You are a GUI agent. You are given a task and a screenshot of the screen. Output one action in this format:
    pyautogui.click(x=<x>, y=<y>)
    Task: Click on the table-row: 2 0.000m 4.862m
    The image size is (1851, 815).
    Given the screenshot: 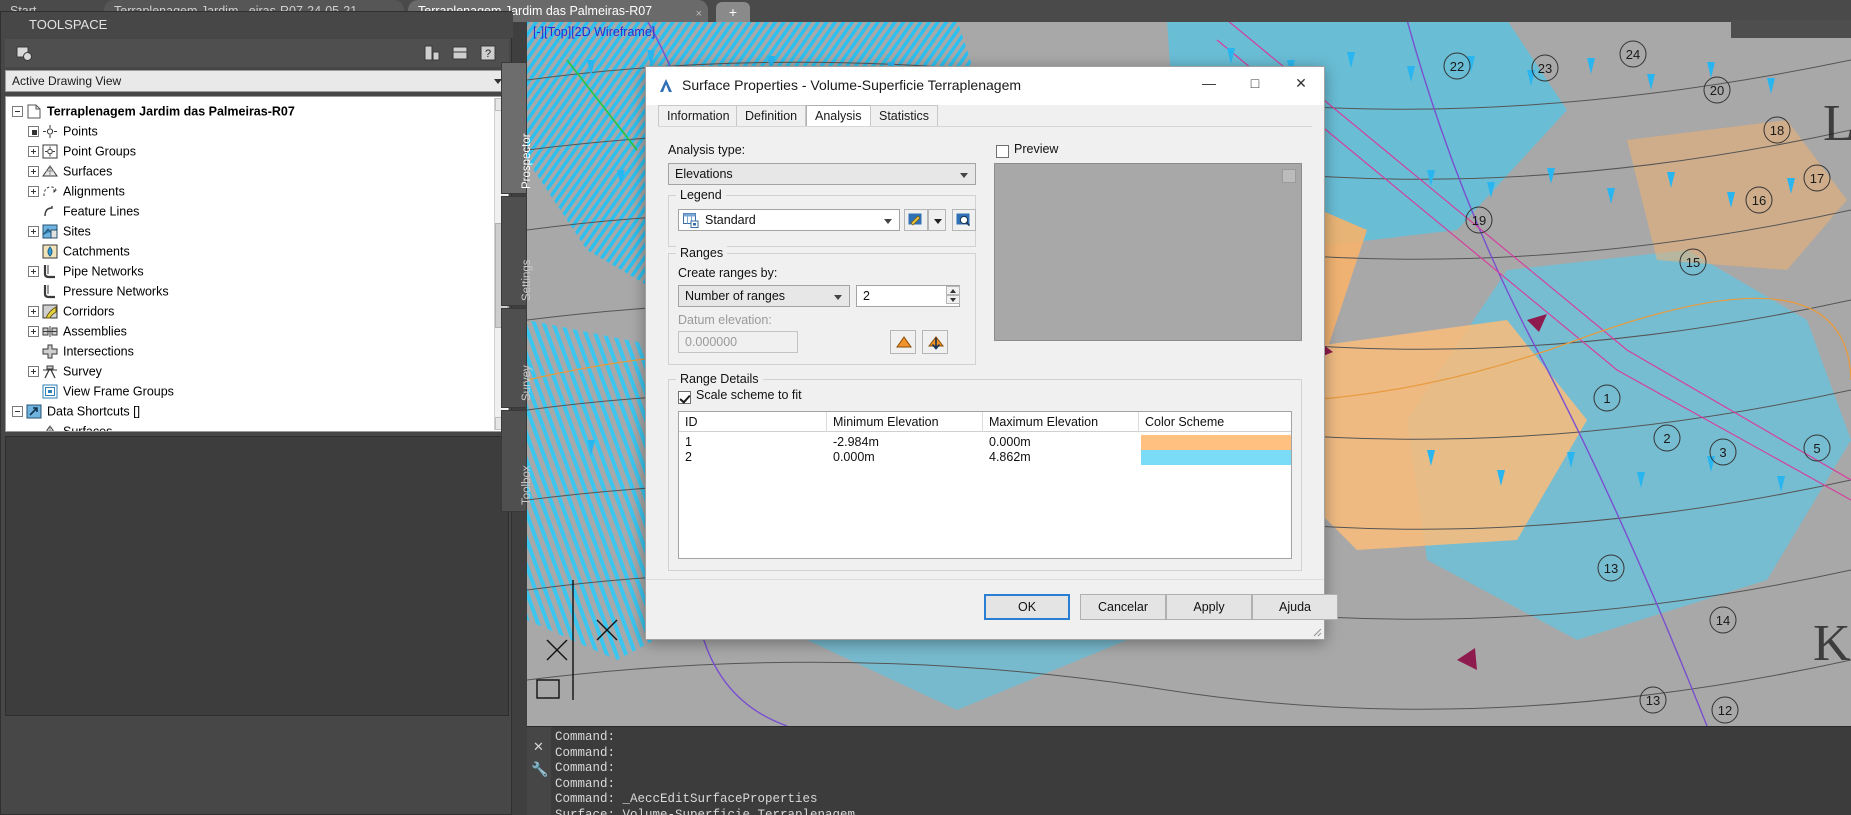 What is the action you would take?
    pyautogui.click(x=985, y=457)
    